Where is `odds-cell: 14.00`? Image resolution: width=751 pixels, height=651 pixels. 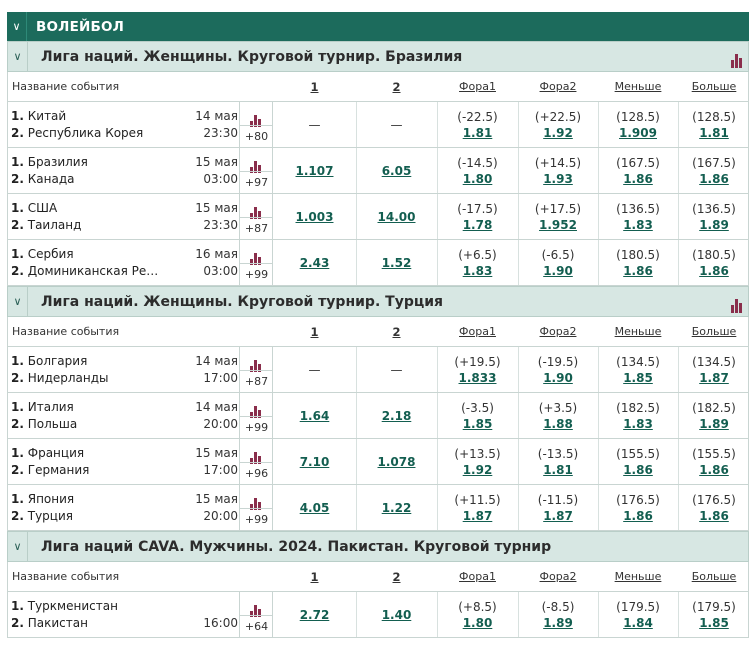 odds-cell: 14.00 is located at coordinates (396, 216).